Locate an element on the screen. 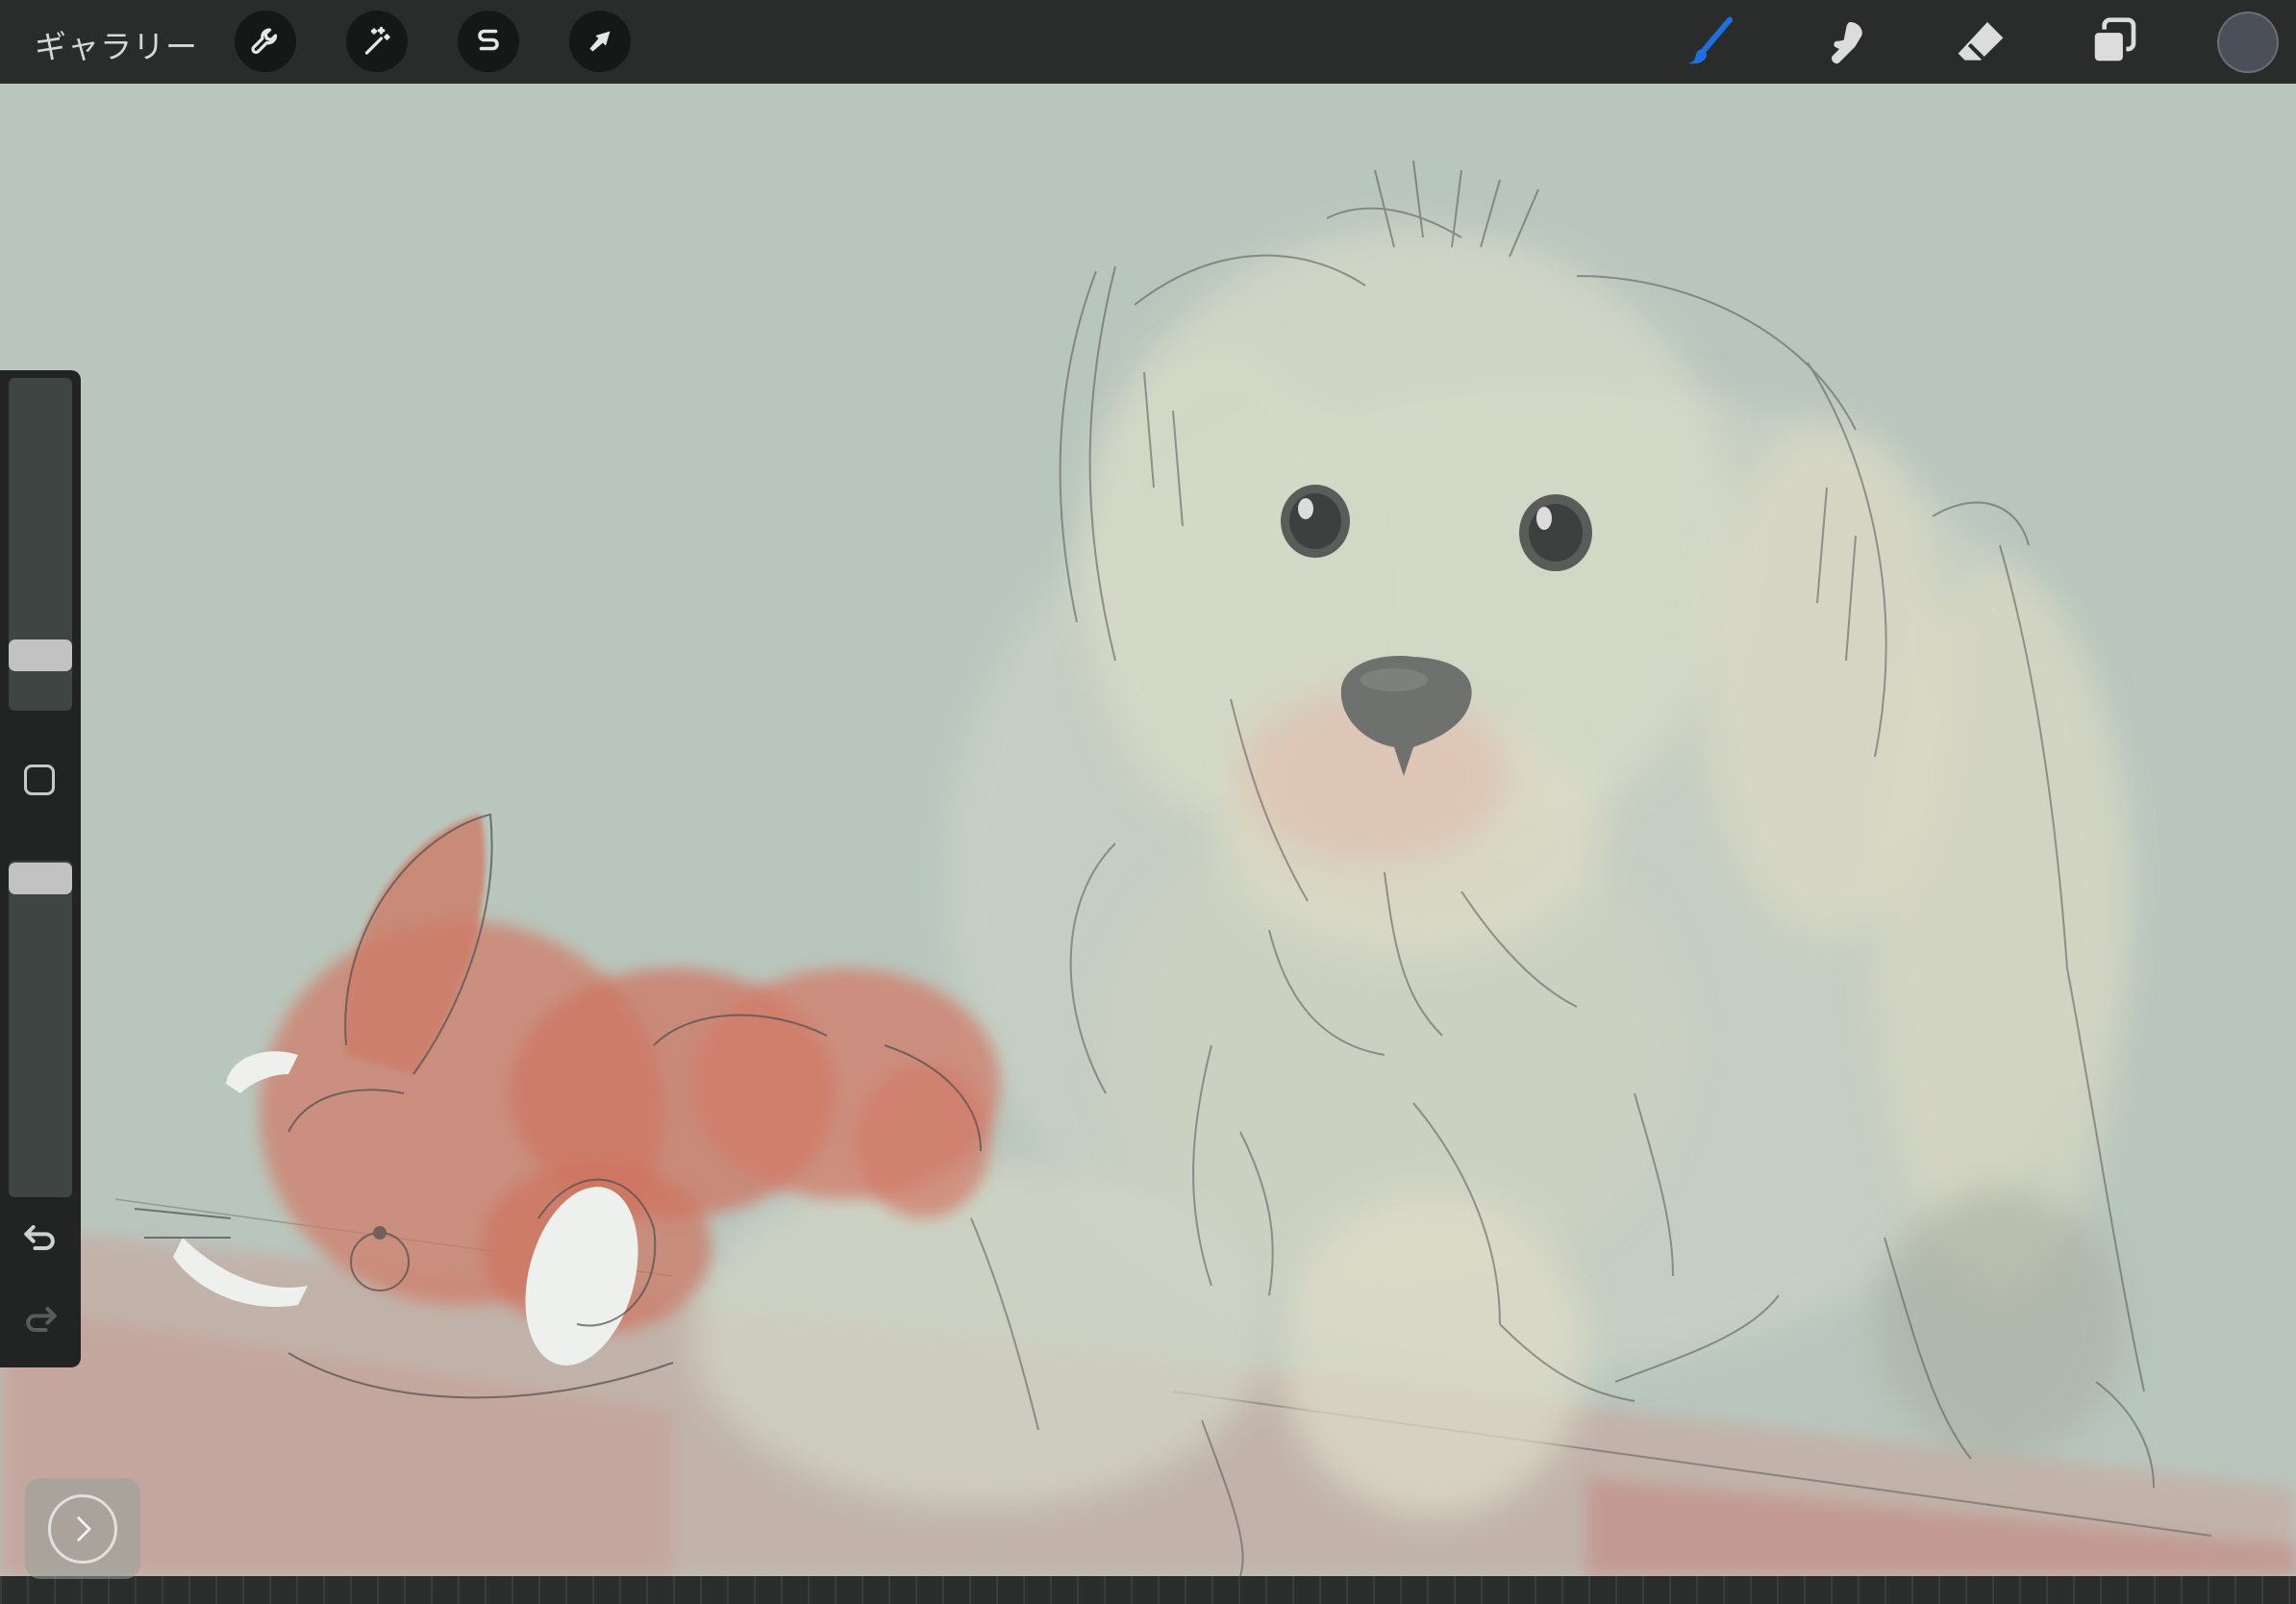 This screenshot has height=1604, width=2296. adjustments-button is located at coordinates (377, 41).